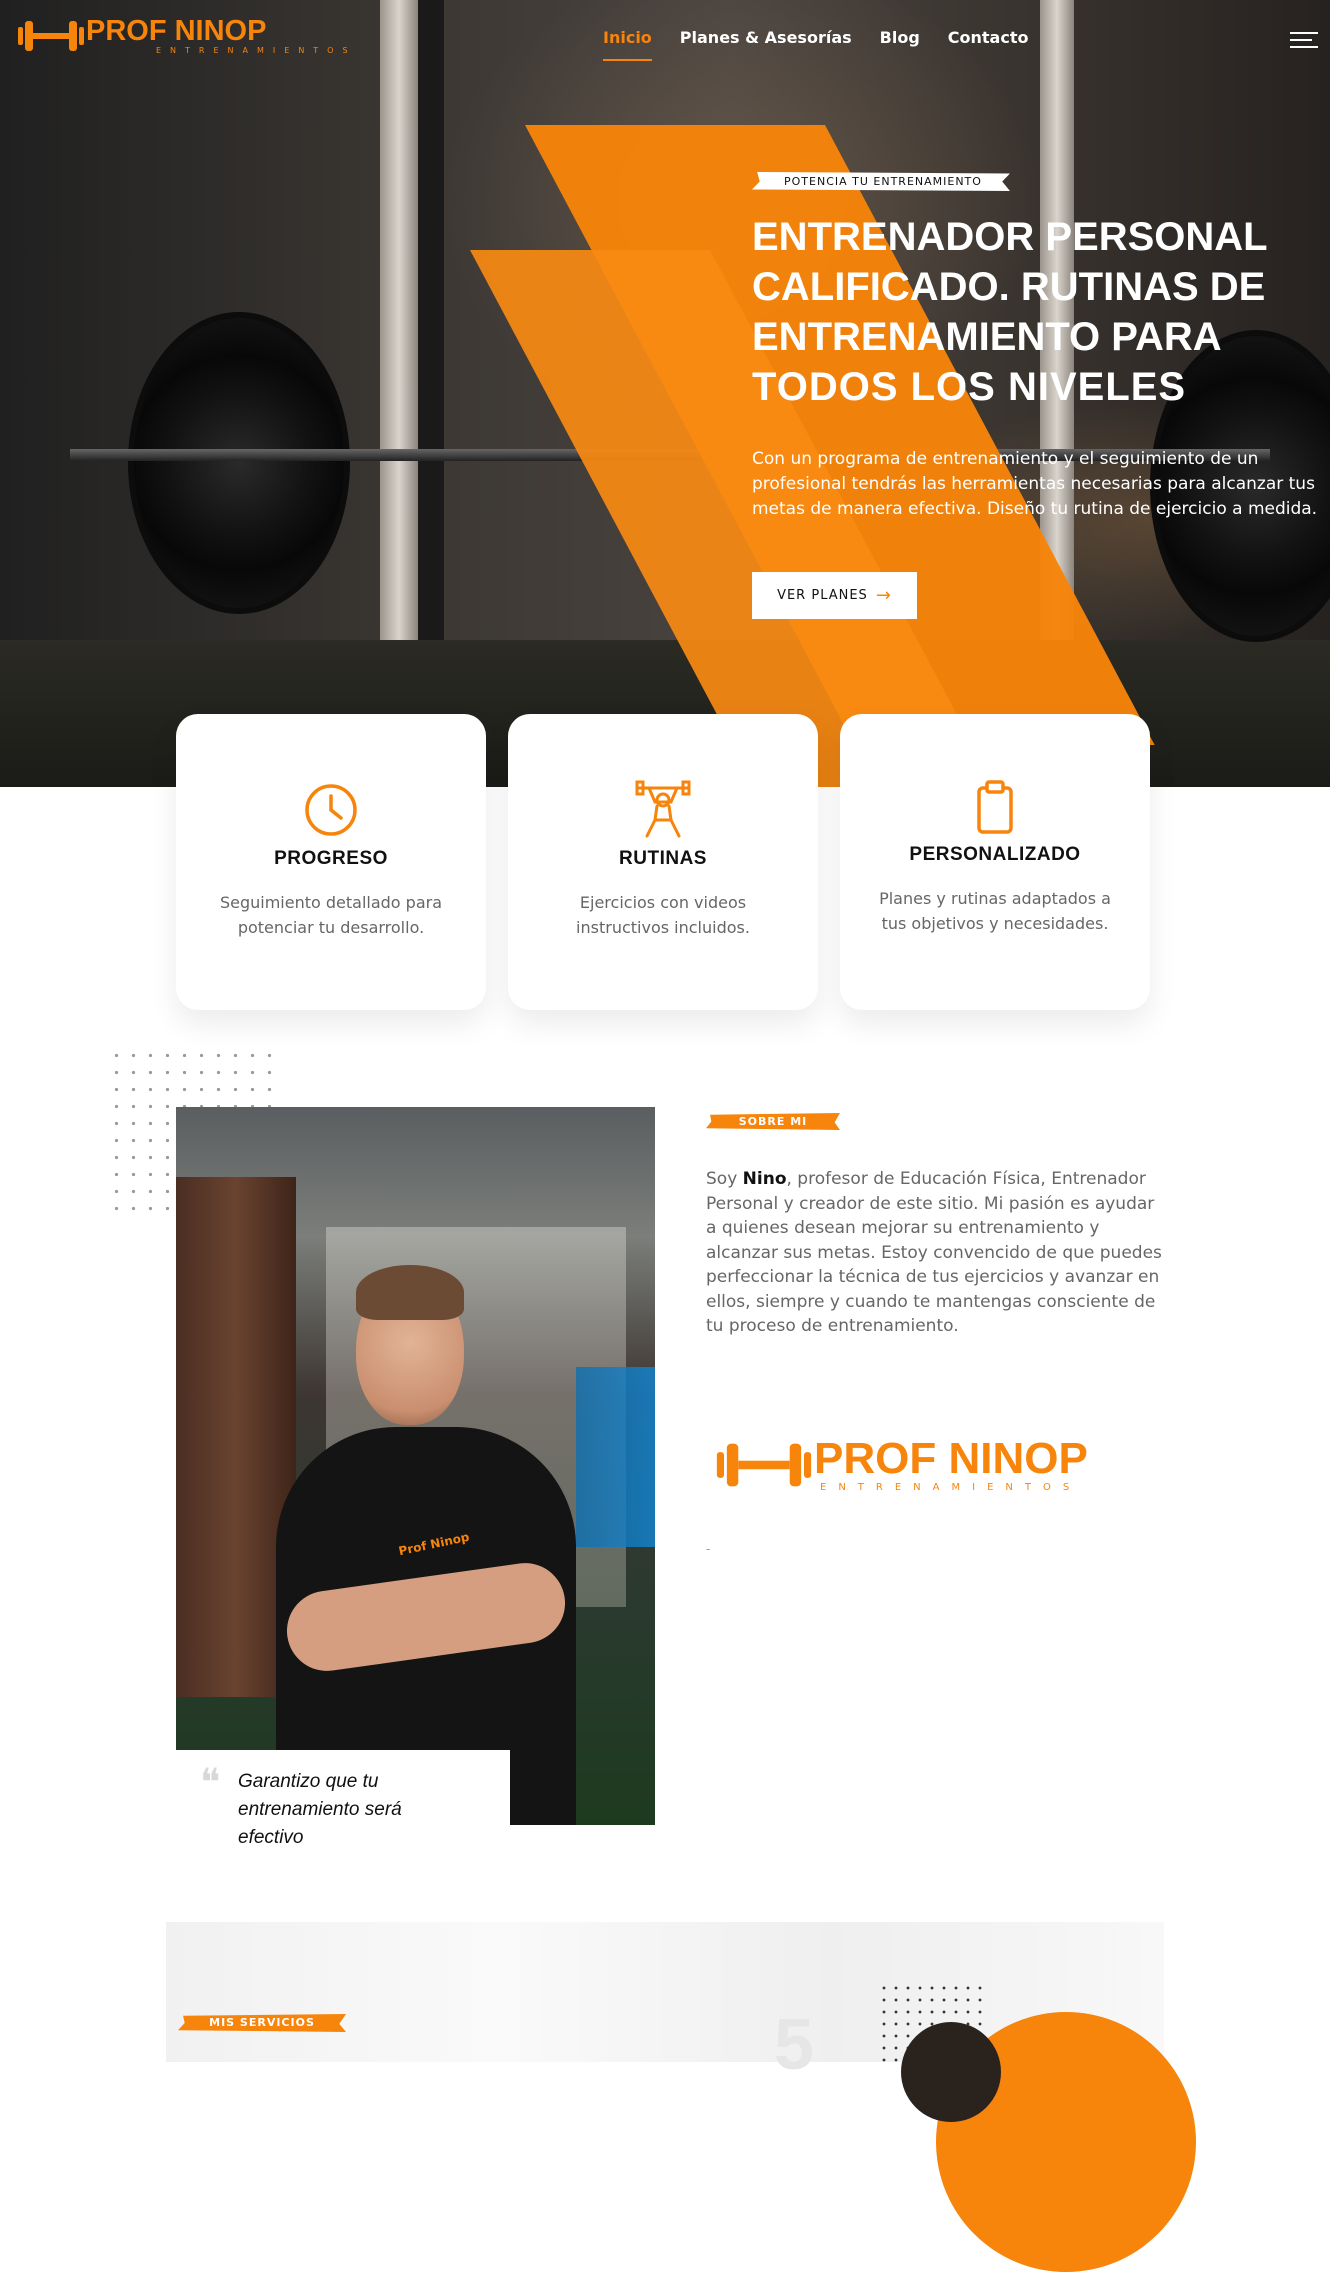 This screenshot has height=2272, width=1330. I want to click on nav-contacto: Contacto, so click(988, 44).